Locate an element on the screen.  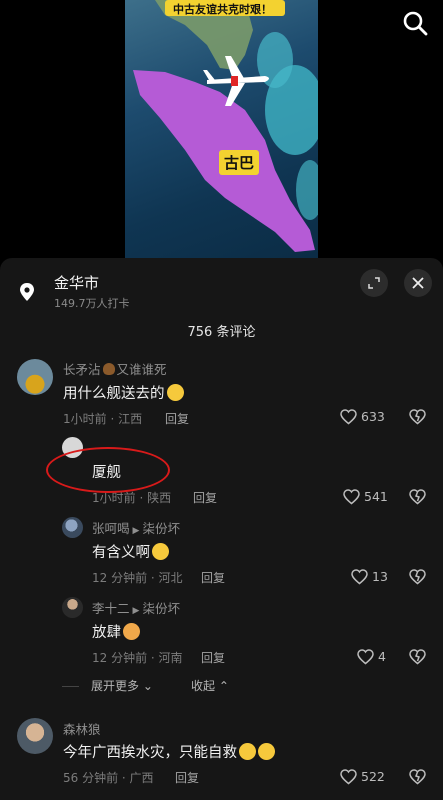
close-button is located at coordinates (418, 283).